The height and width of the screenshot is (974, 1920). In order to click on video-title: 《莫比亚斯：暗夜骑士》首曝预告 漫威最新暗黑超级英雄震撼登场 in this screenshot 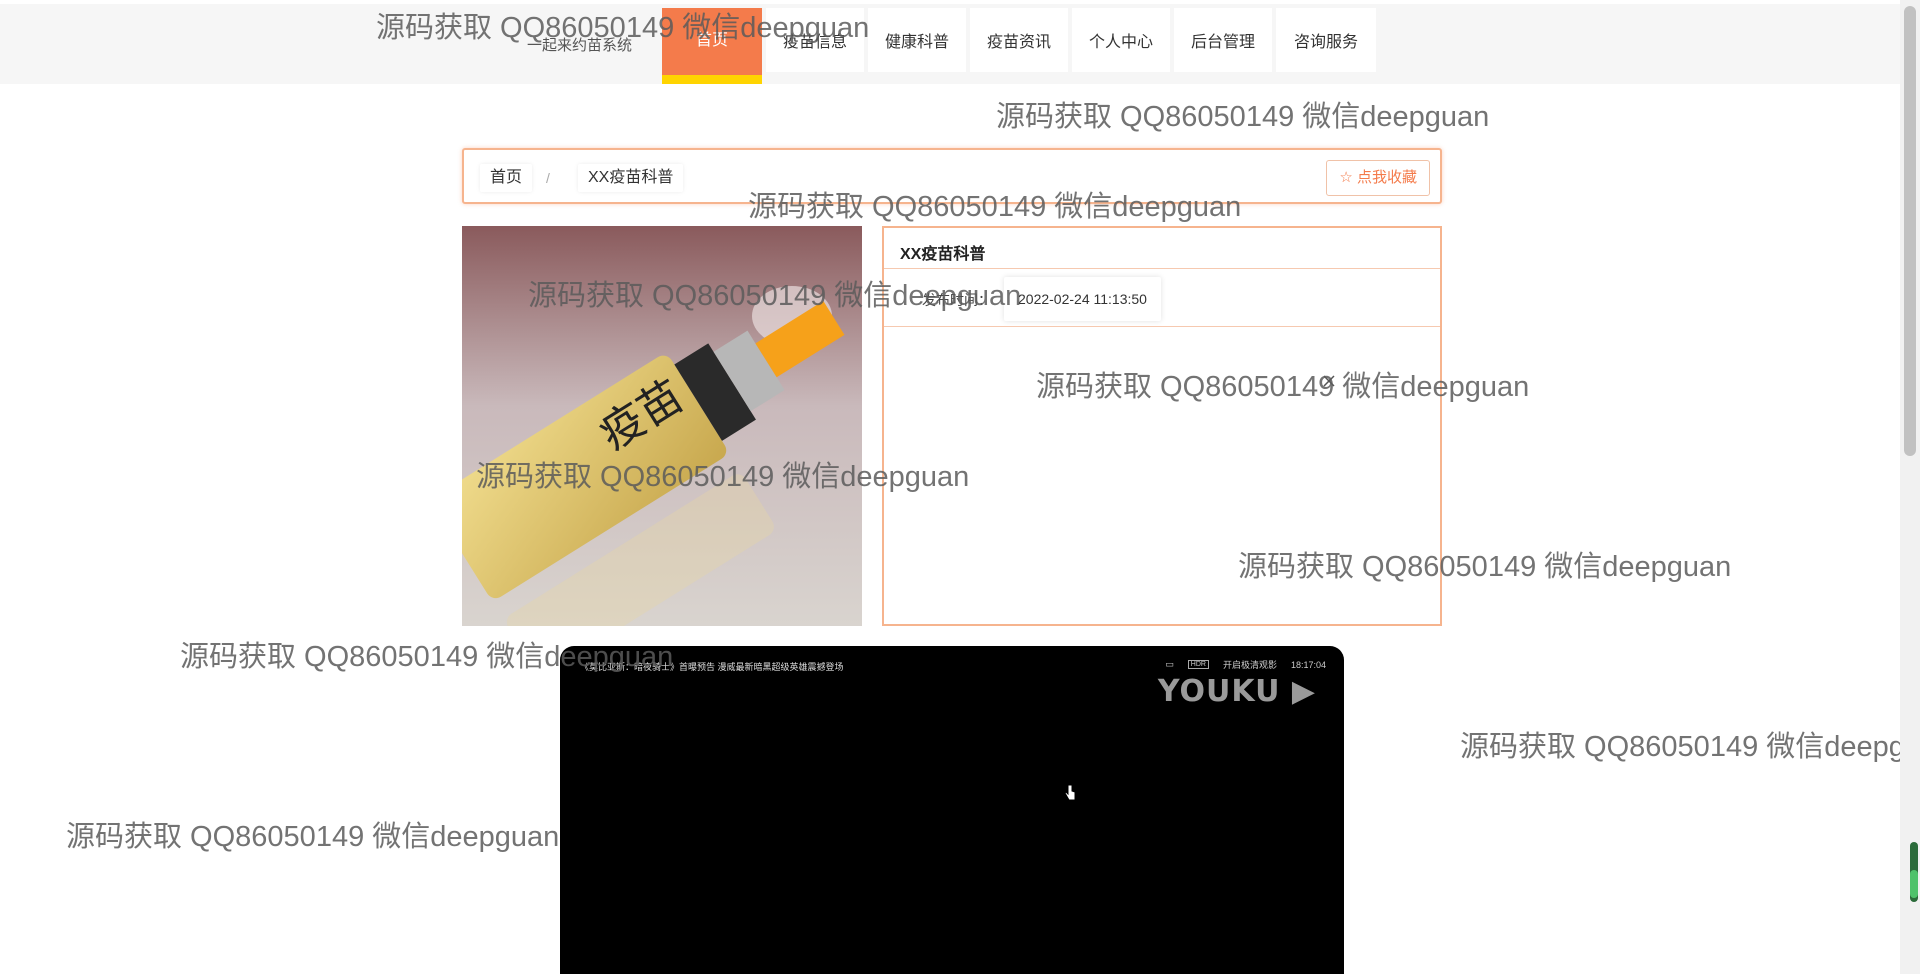, I will do `click(712, 667)`.